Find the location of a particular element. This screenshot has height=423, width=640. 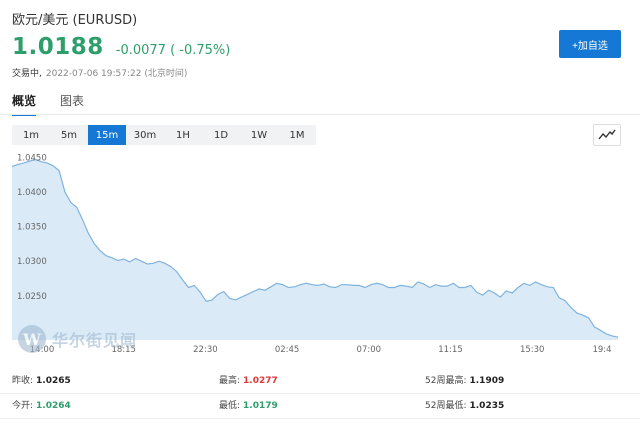

period-1d: 1D is located at coordinates (221, 135).